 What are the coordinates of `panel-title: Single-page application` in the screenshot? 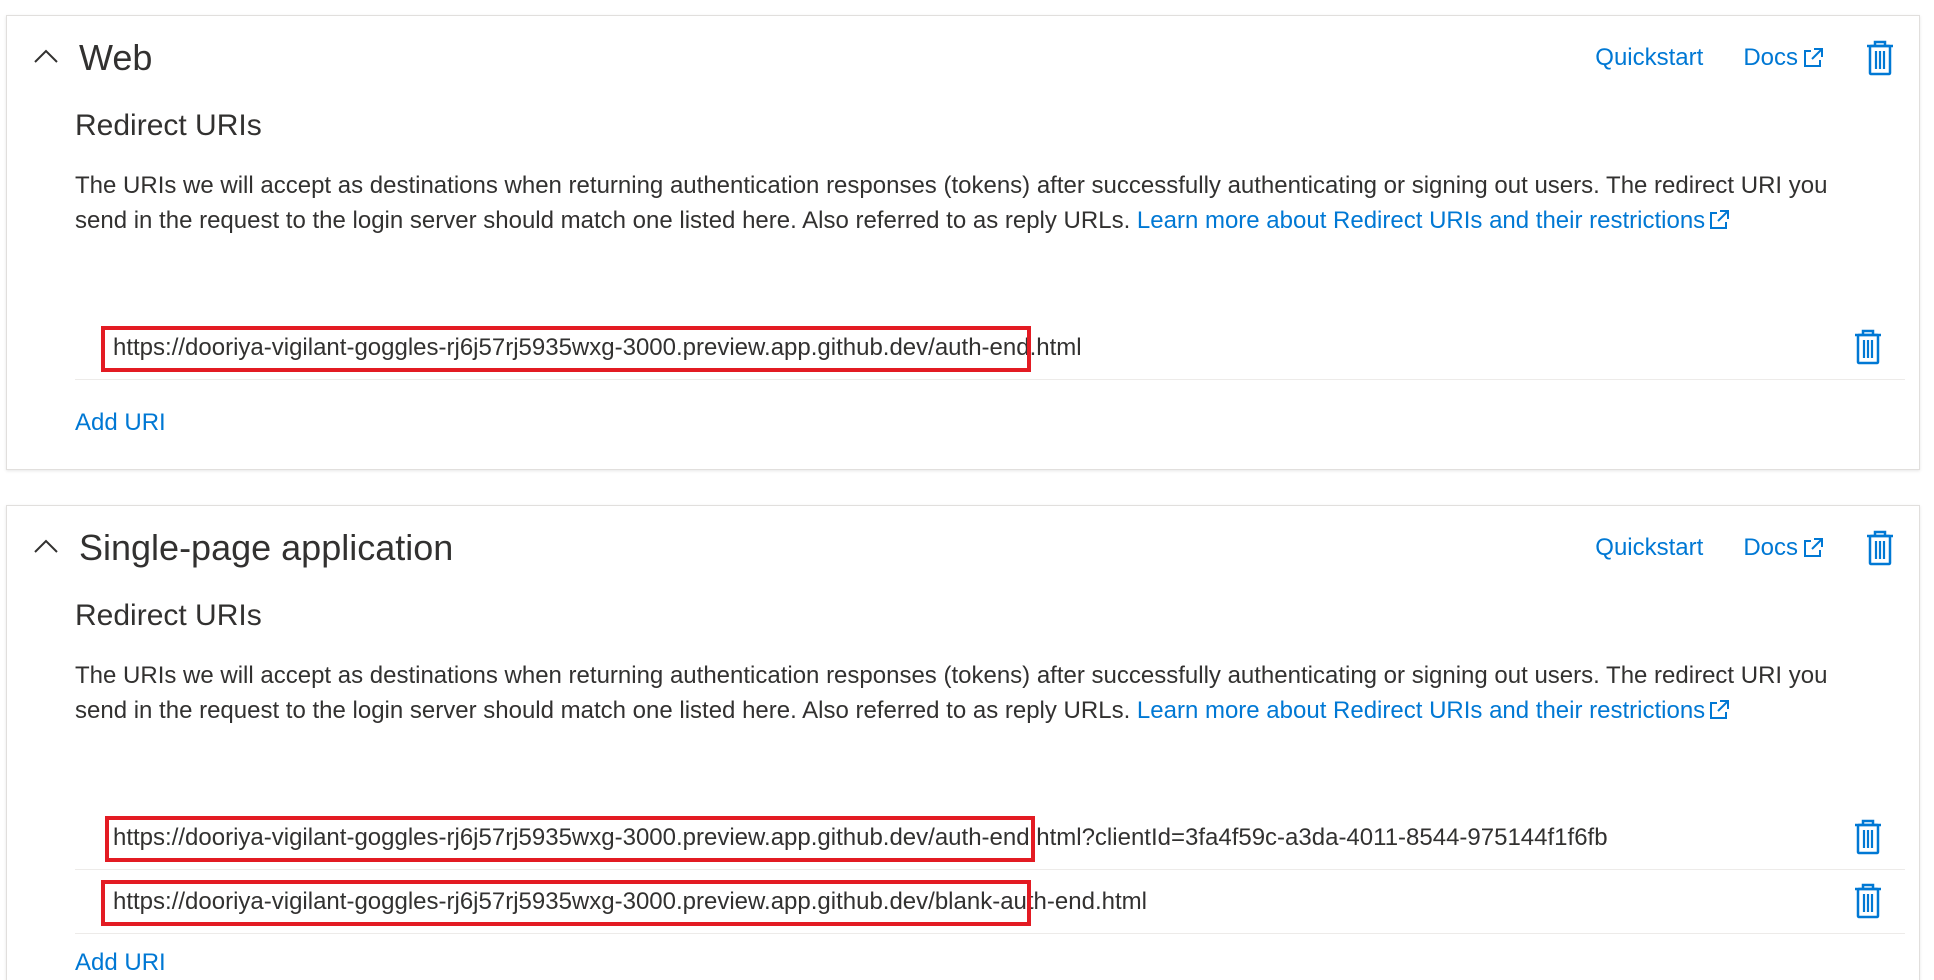 It's located at (266, 547).